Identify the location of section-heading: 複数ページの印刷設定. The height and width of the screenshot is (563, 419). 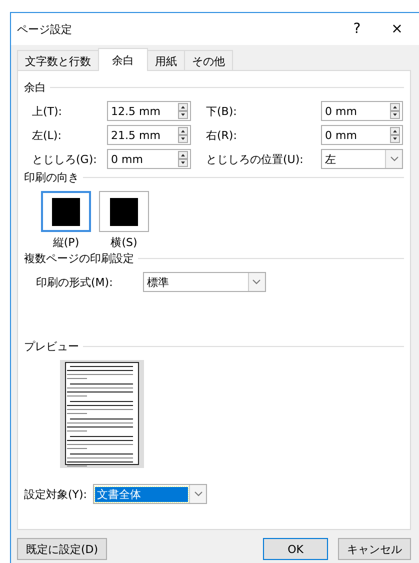
(79, 258).